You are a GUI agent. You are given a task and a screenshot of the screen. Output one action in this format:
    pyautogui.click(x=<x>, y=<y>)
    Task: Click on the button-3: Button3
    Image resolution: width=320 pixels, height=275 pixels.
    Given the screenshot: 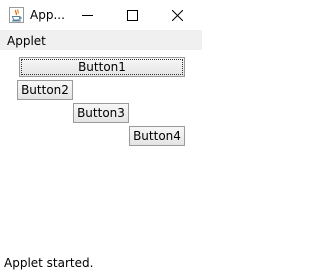 What is the action you would take?
    pyautogui.click(x=101, y=113)
    